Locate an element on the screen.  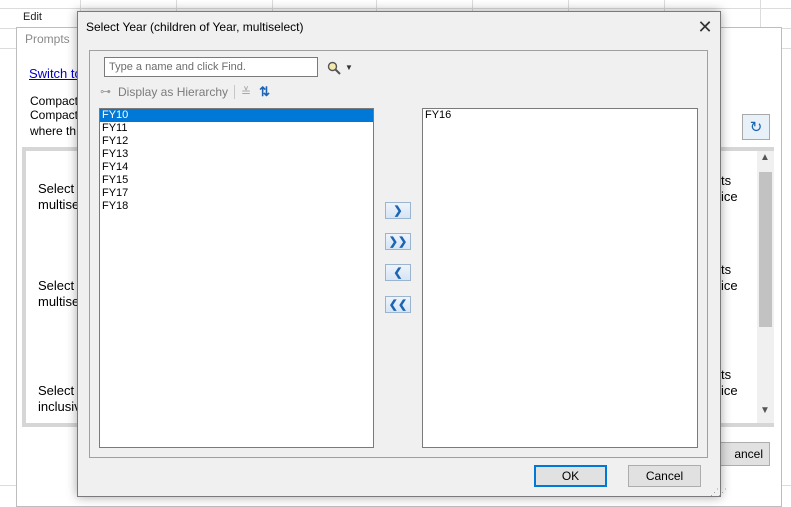
add-selected-button: ❯ is located at coordinates (398, 210).